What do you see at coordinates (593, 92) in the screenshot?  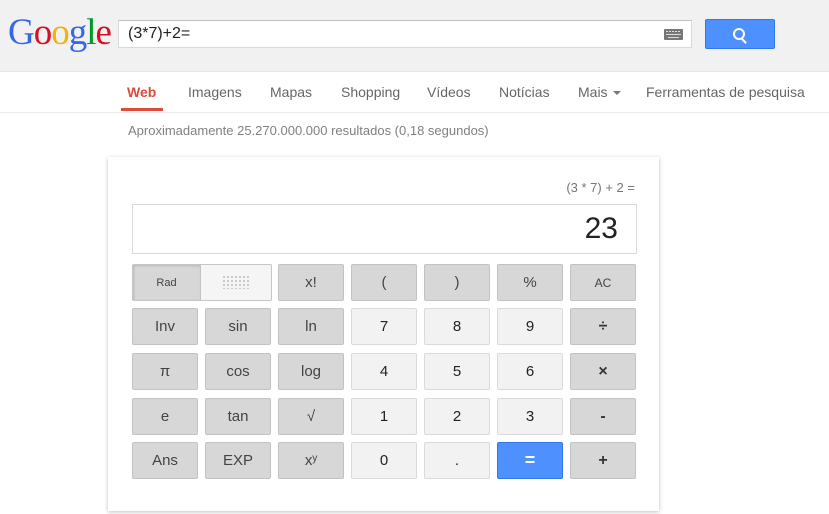 I see `tab-mais-label: Mais` at bounding box center [593, 92].